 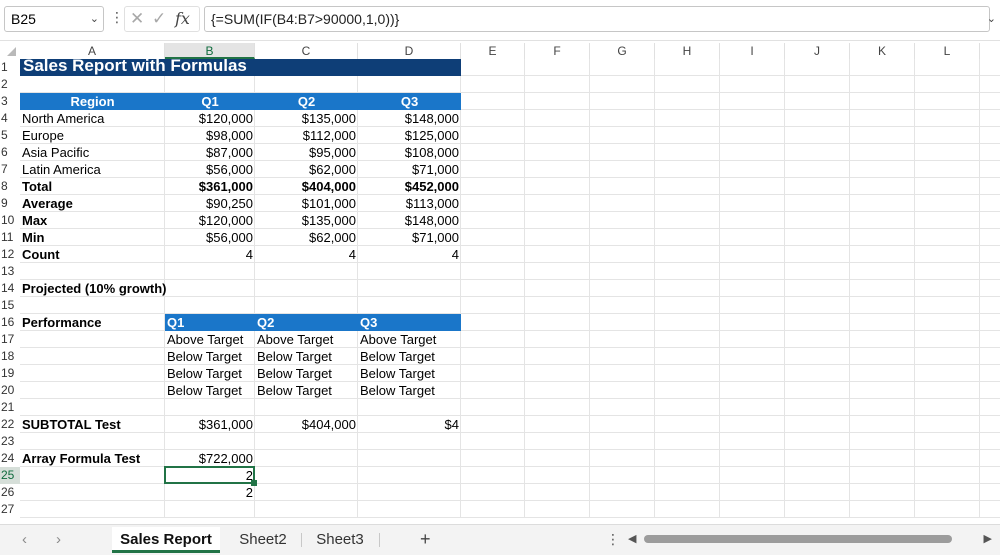 What do you see at coordinates (10, 356) in the screenshot?
I see `row-header-18: 18` at bounding box center [10, 356].